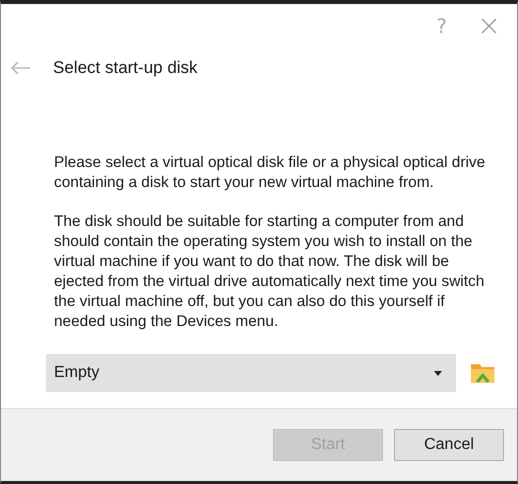 The width and height of the screenshot is (518, 484). What do you see at coordinates (21, 68) in the screenshot?
I see `back-arrow-icon` at bounding box center [21, 68].